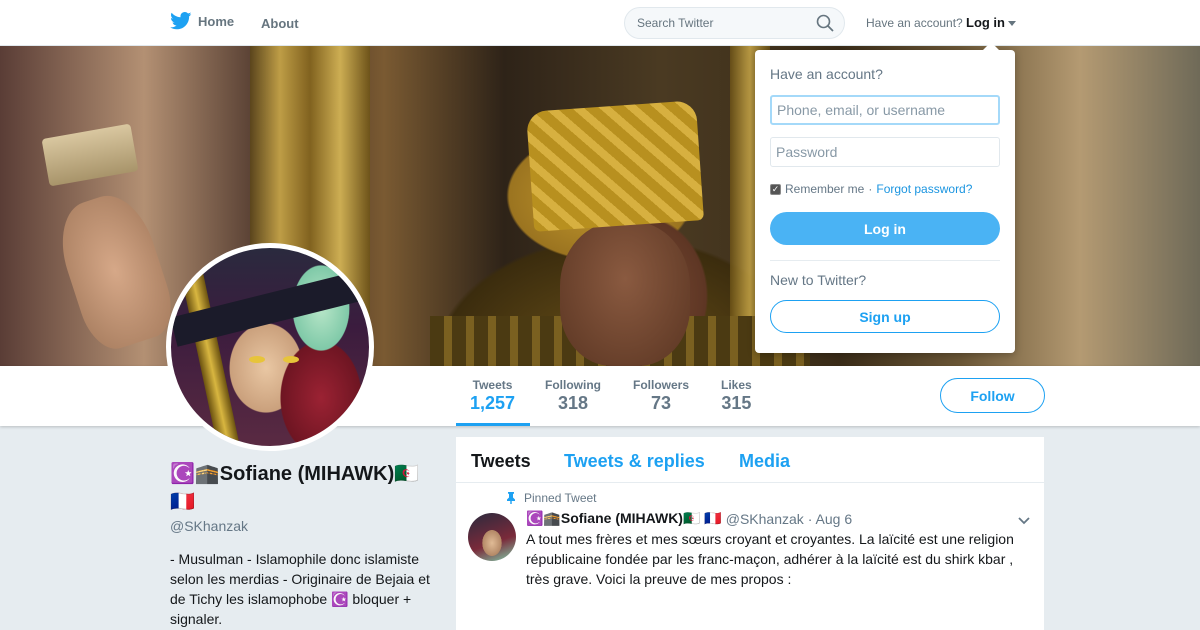  I want to click on stat-followers: Followers 73, so click(661, 396).